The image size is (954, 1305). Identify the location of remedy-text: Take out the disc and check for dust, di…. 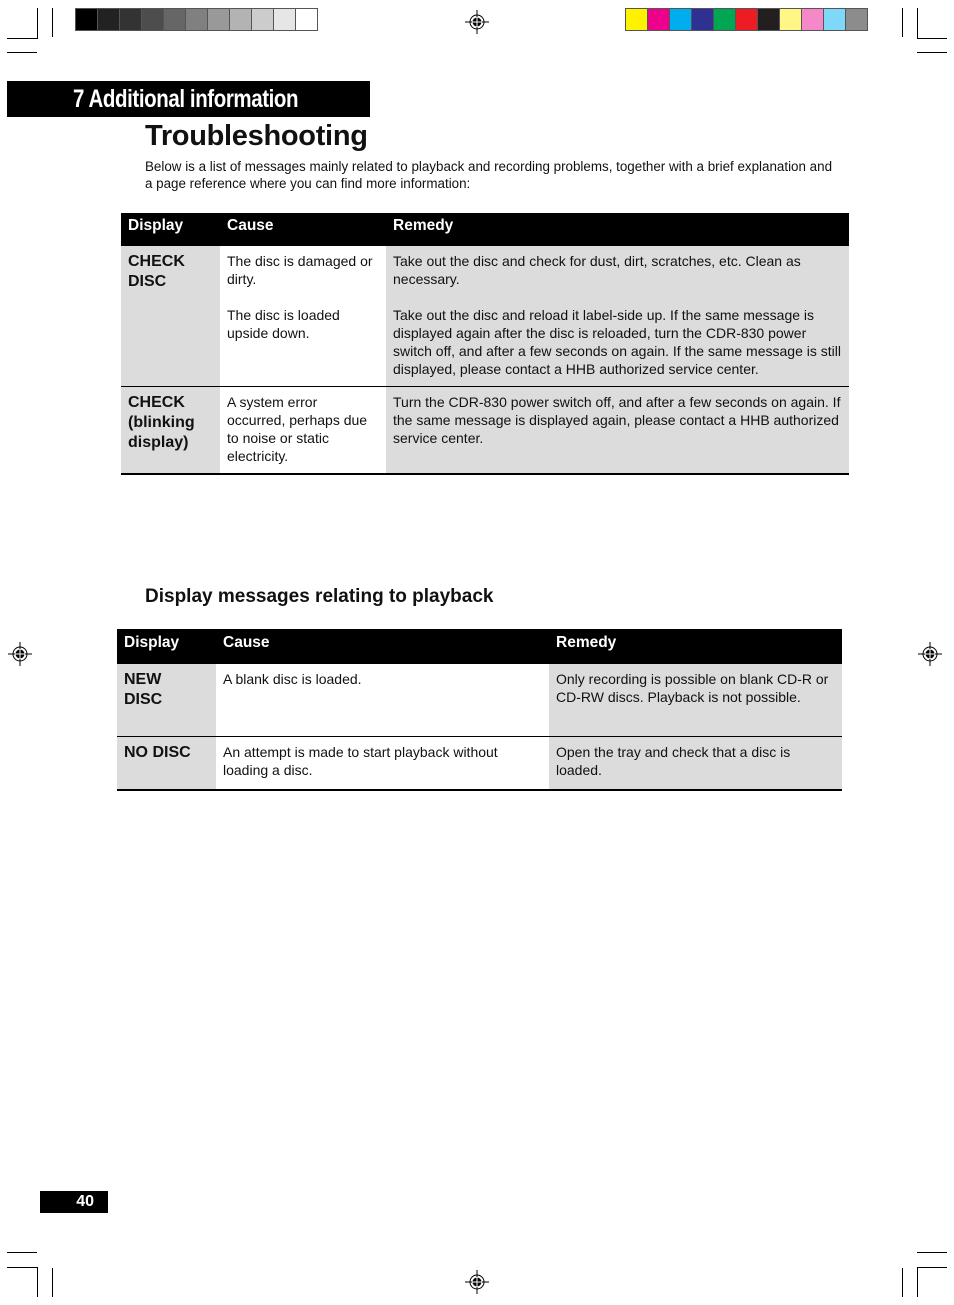
(597, 270).